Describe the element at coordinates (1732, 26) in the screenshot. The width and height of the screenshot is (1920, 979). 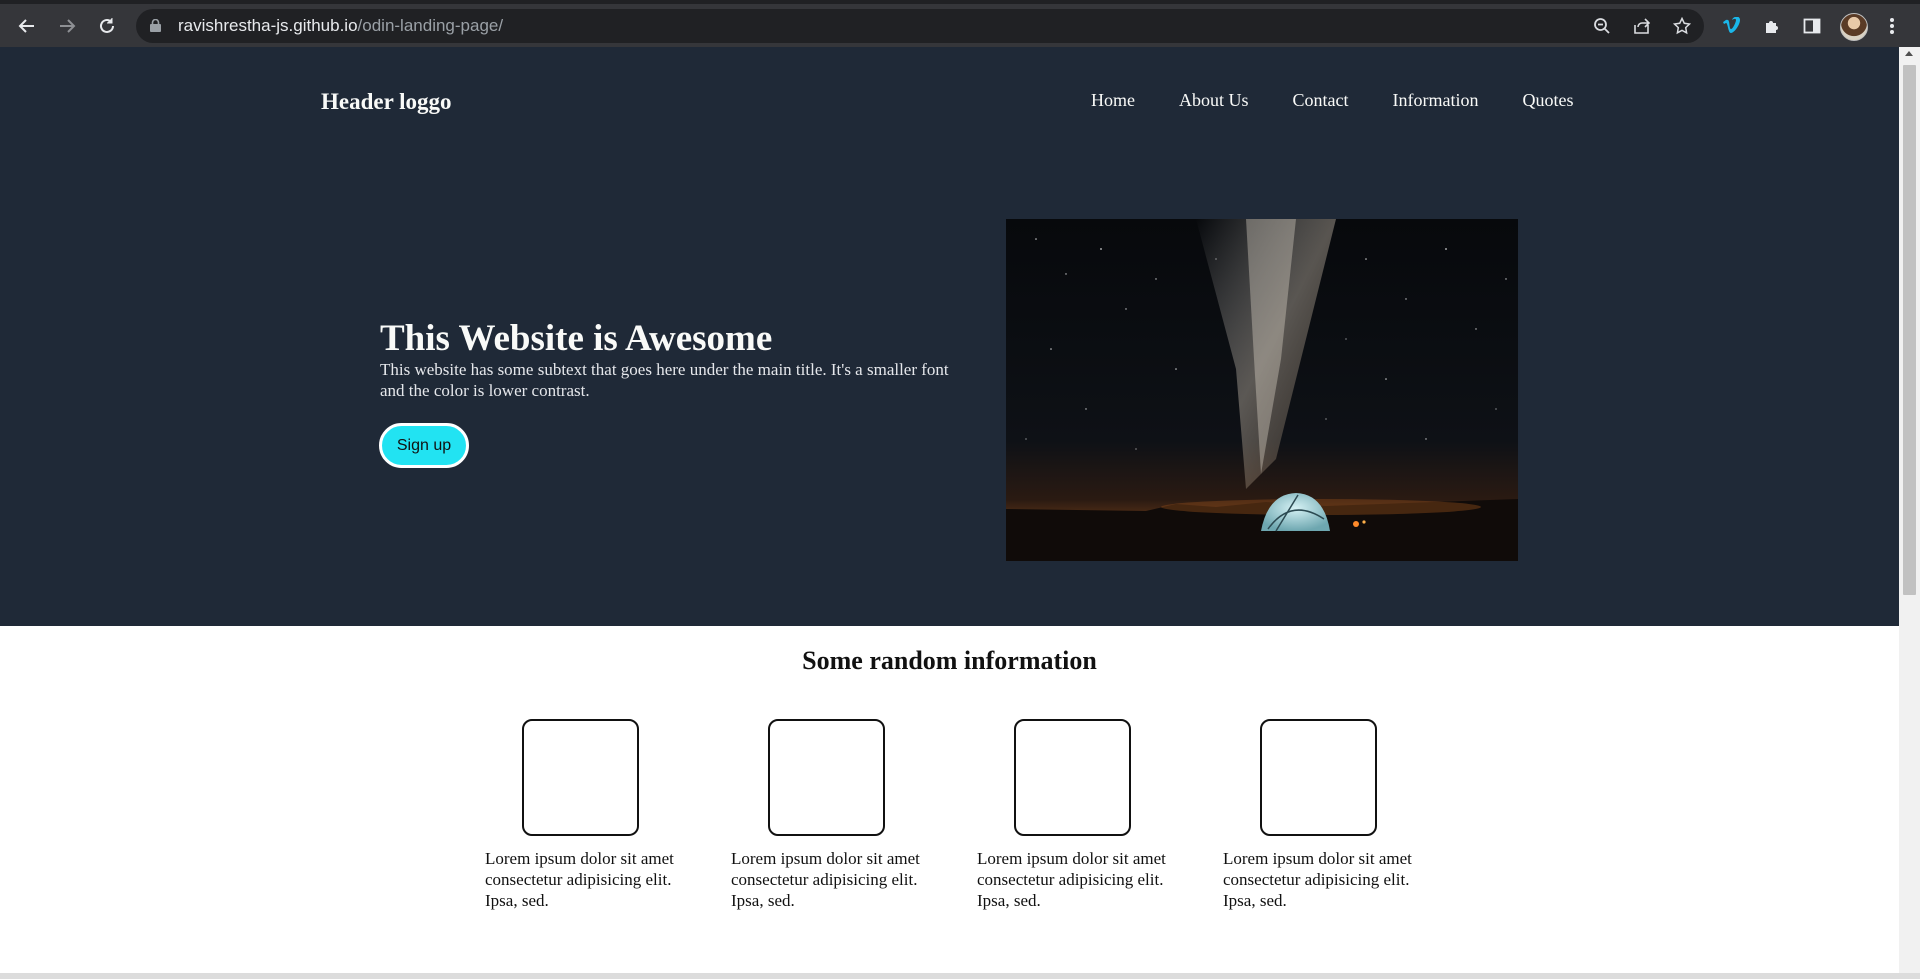
I see `vimeo-icon` at that location.